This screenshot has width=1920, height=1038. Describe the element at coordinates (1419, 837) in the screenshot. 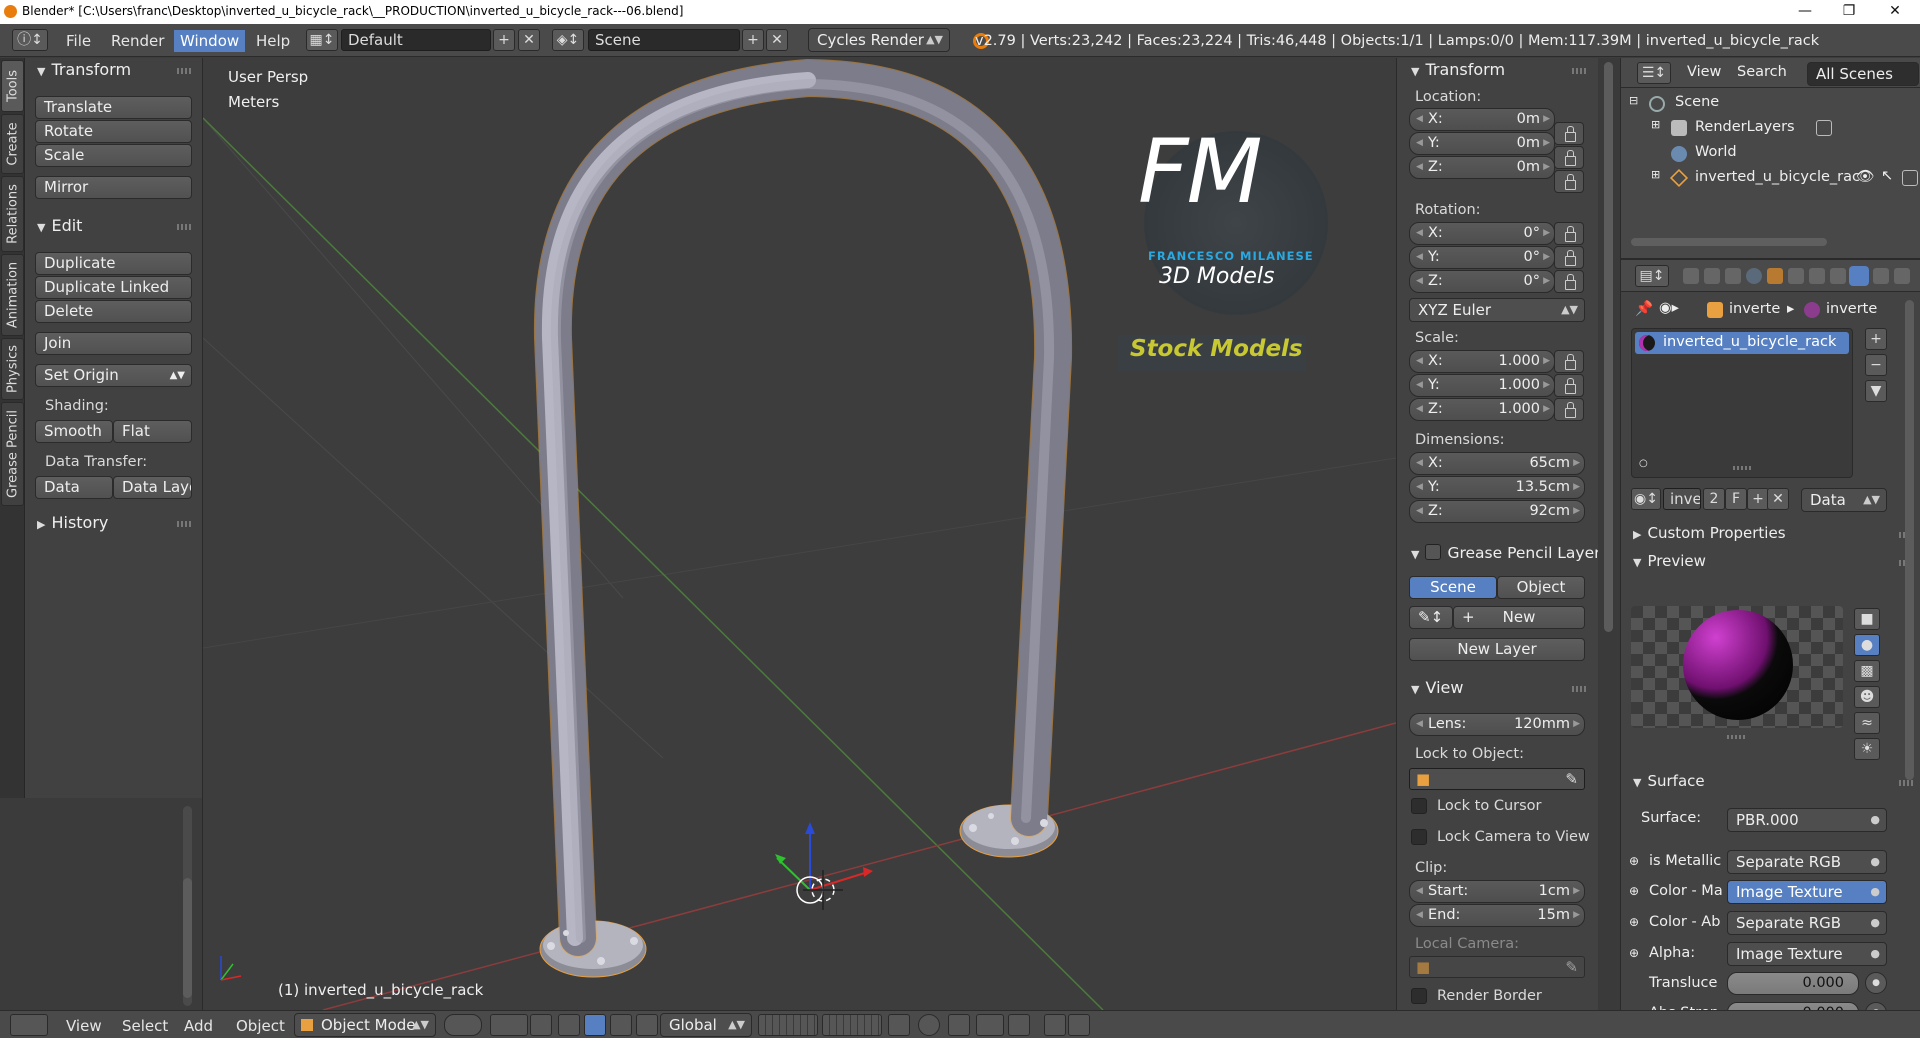

I see `lock-camera-checkbox` at that location.